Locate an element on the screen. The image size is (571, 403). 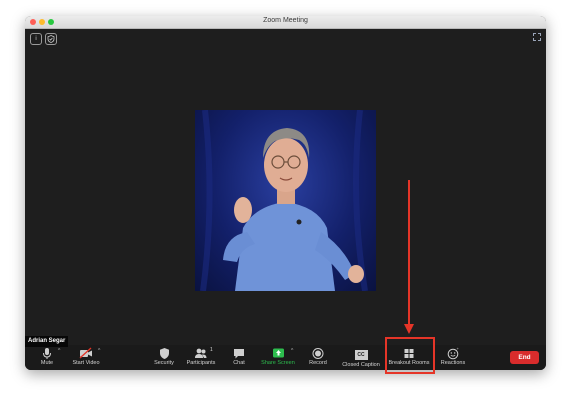
meeting-info-button: i is located at coordinates (36, 39).